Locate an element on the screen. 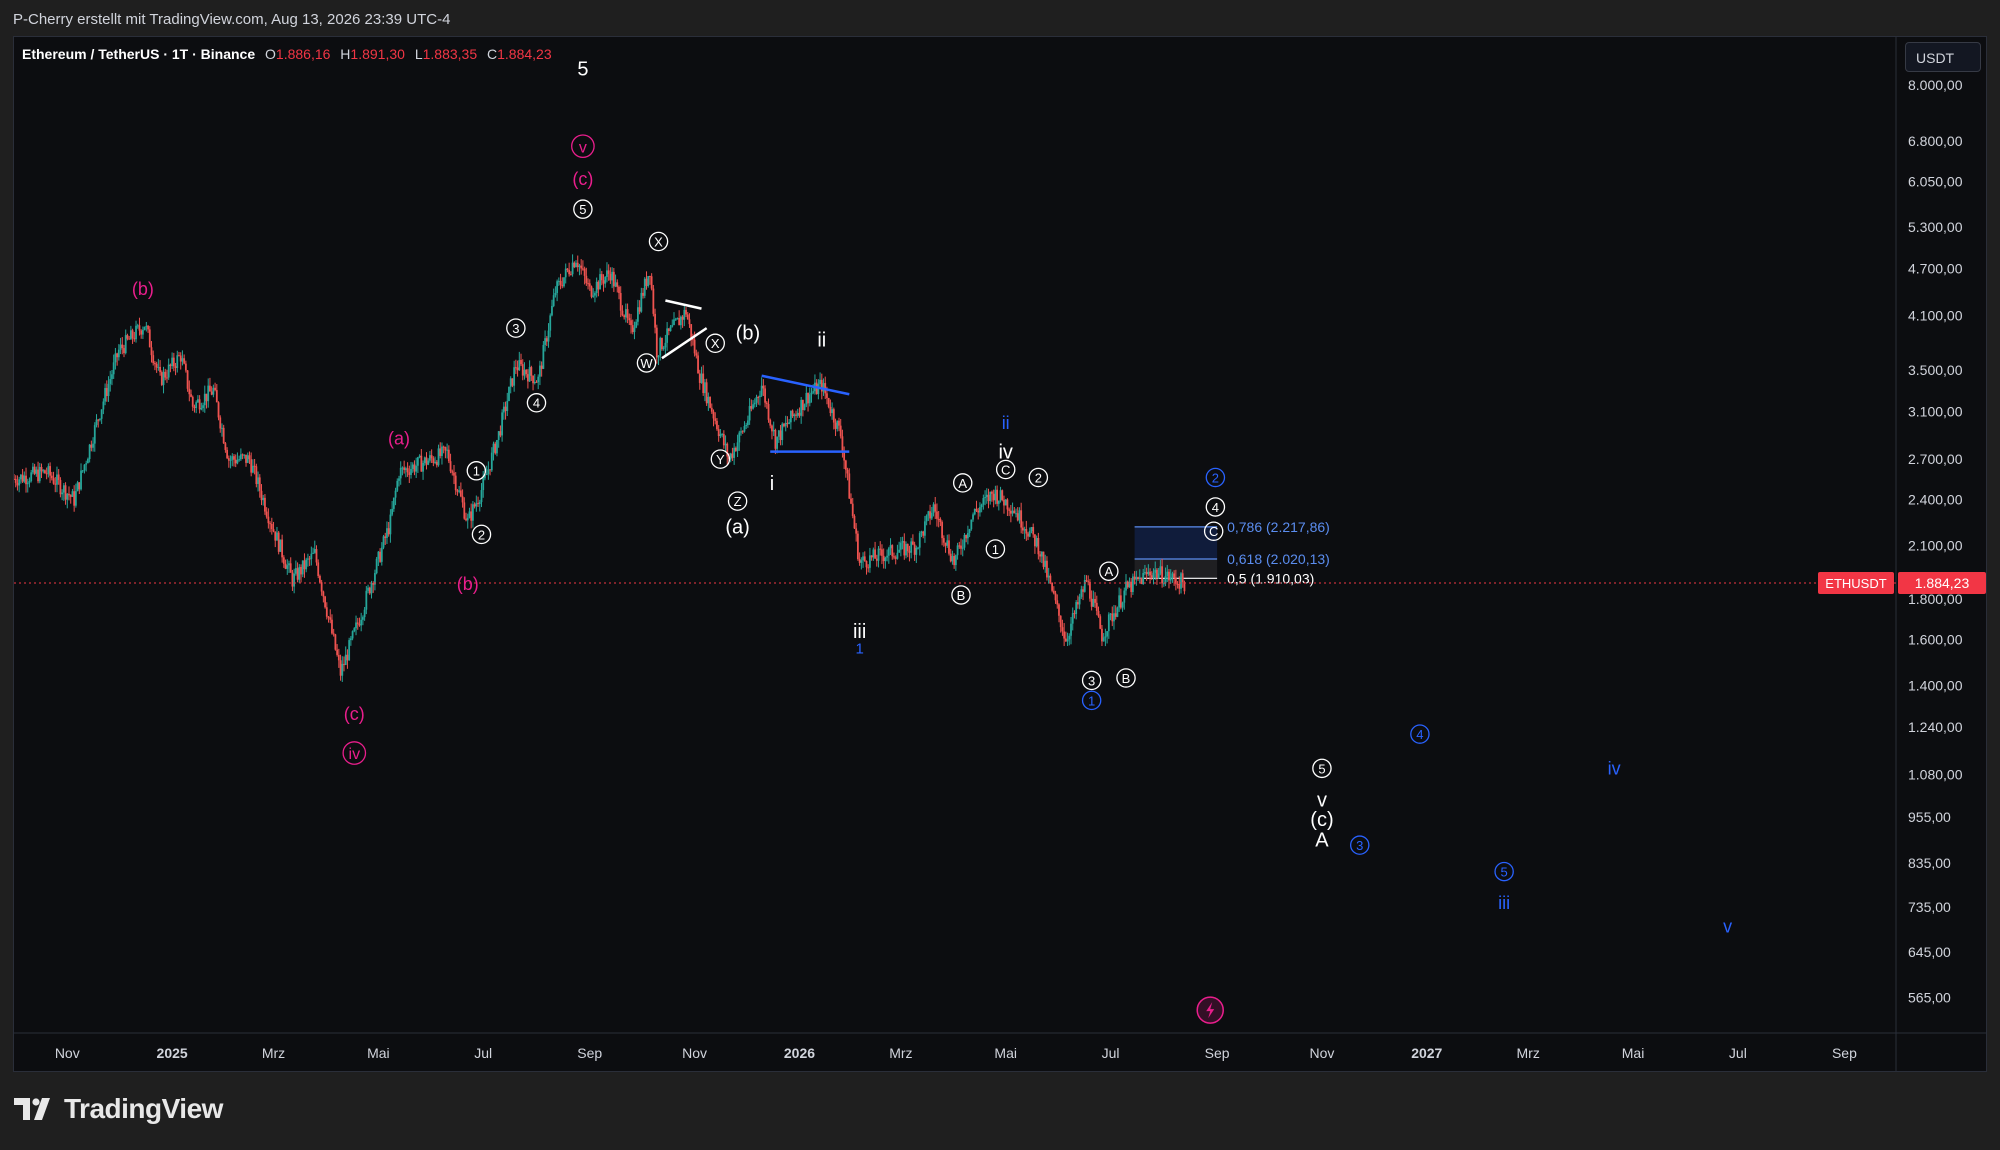  symbol-title: Ethereum / TetherUS · 1T · Binance is located at coordinates (138, 54).